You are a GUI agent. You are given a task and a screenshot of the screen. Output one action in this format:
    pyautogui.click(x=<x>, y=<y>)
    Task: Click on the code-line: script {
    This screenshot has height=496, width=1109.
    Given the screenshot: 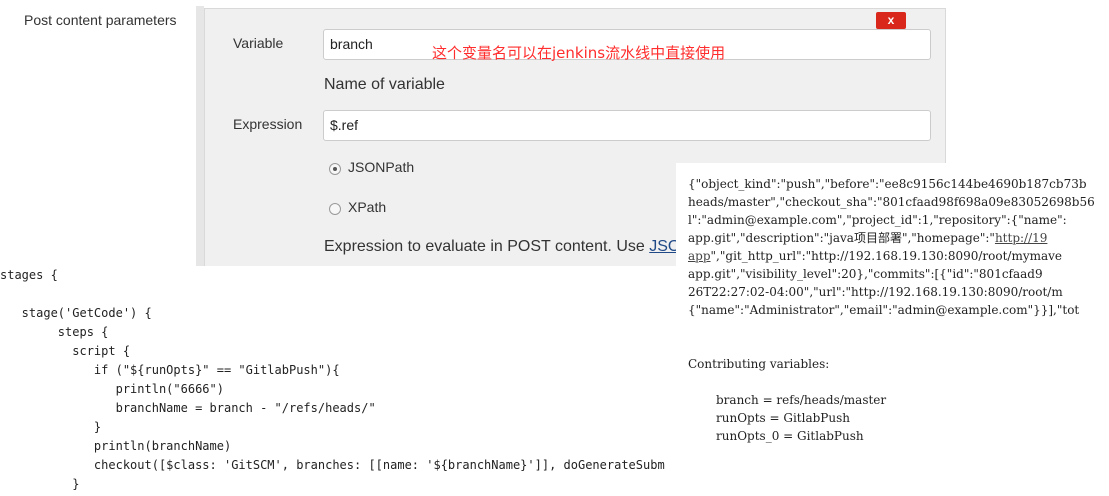 What is the action you would take?
    pyautogui.click(x=65, y=351)
    